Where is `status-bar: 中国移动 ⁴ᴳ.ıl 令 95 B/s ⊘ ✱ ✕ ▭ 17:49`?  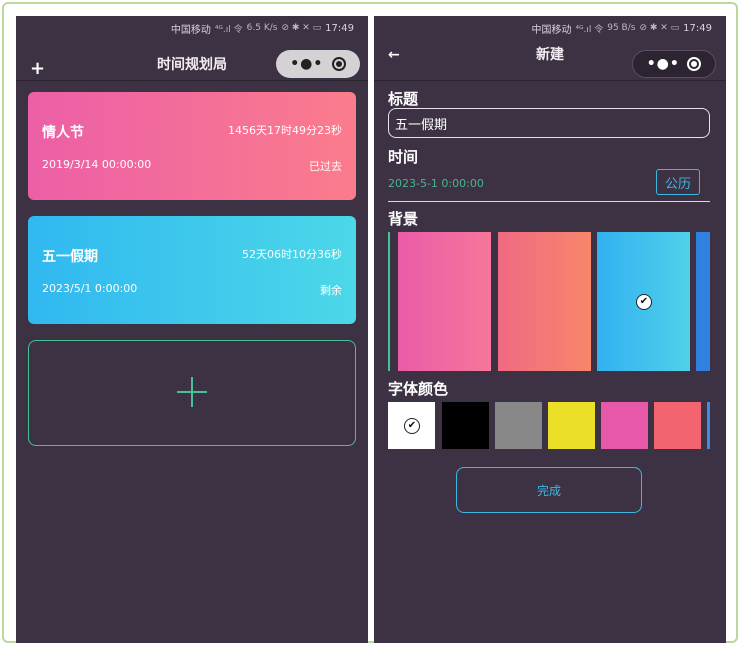
status-bar: 中国移动 ⁴ᴳ.ıl 令 95 B/s ⊘ ✱ ✕ ▭ 17:49 is located at coordinates (622, 28).